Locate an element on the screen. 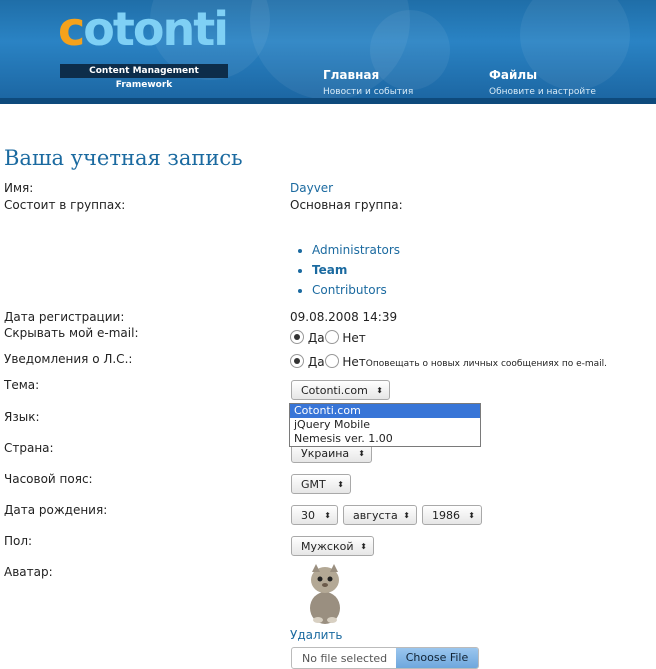  avatar-image is located at coordinates (325, 594).